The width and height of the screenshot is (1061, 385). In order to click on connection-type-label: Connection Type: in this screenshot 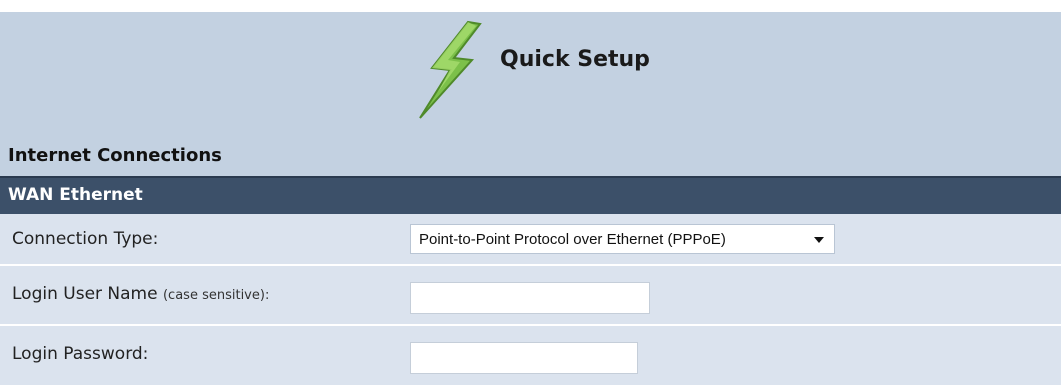, I will do `click(85, 239)`.